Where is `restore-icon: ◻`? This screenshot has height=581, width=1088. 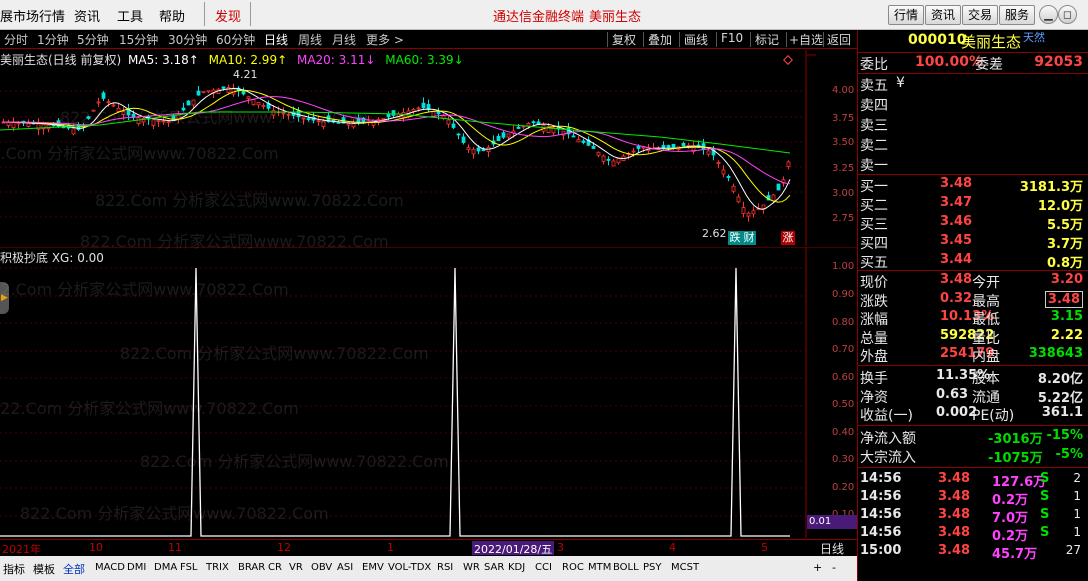
restore-icon: ◻ is located at coordinates (1067, 14).